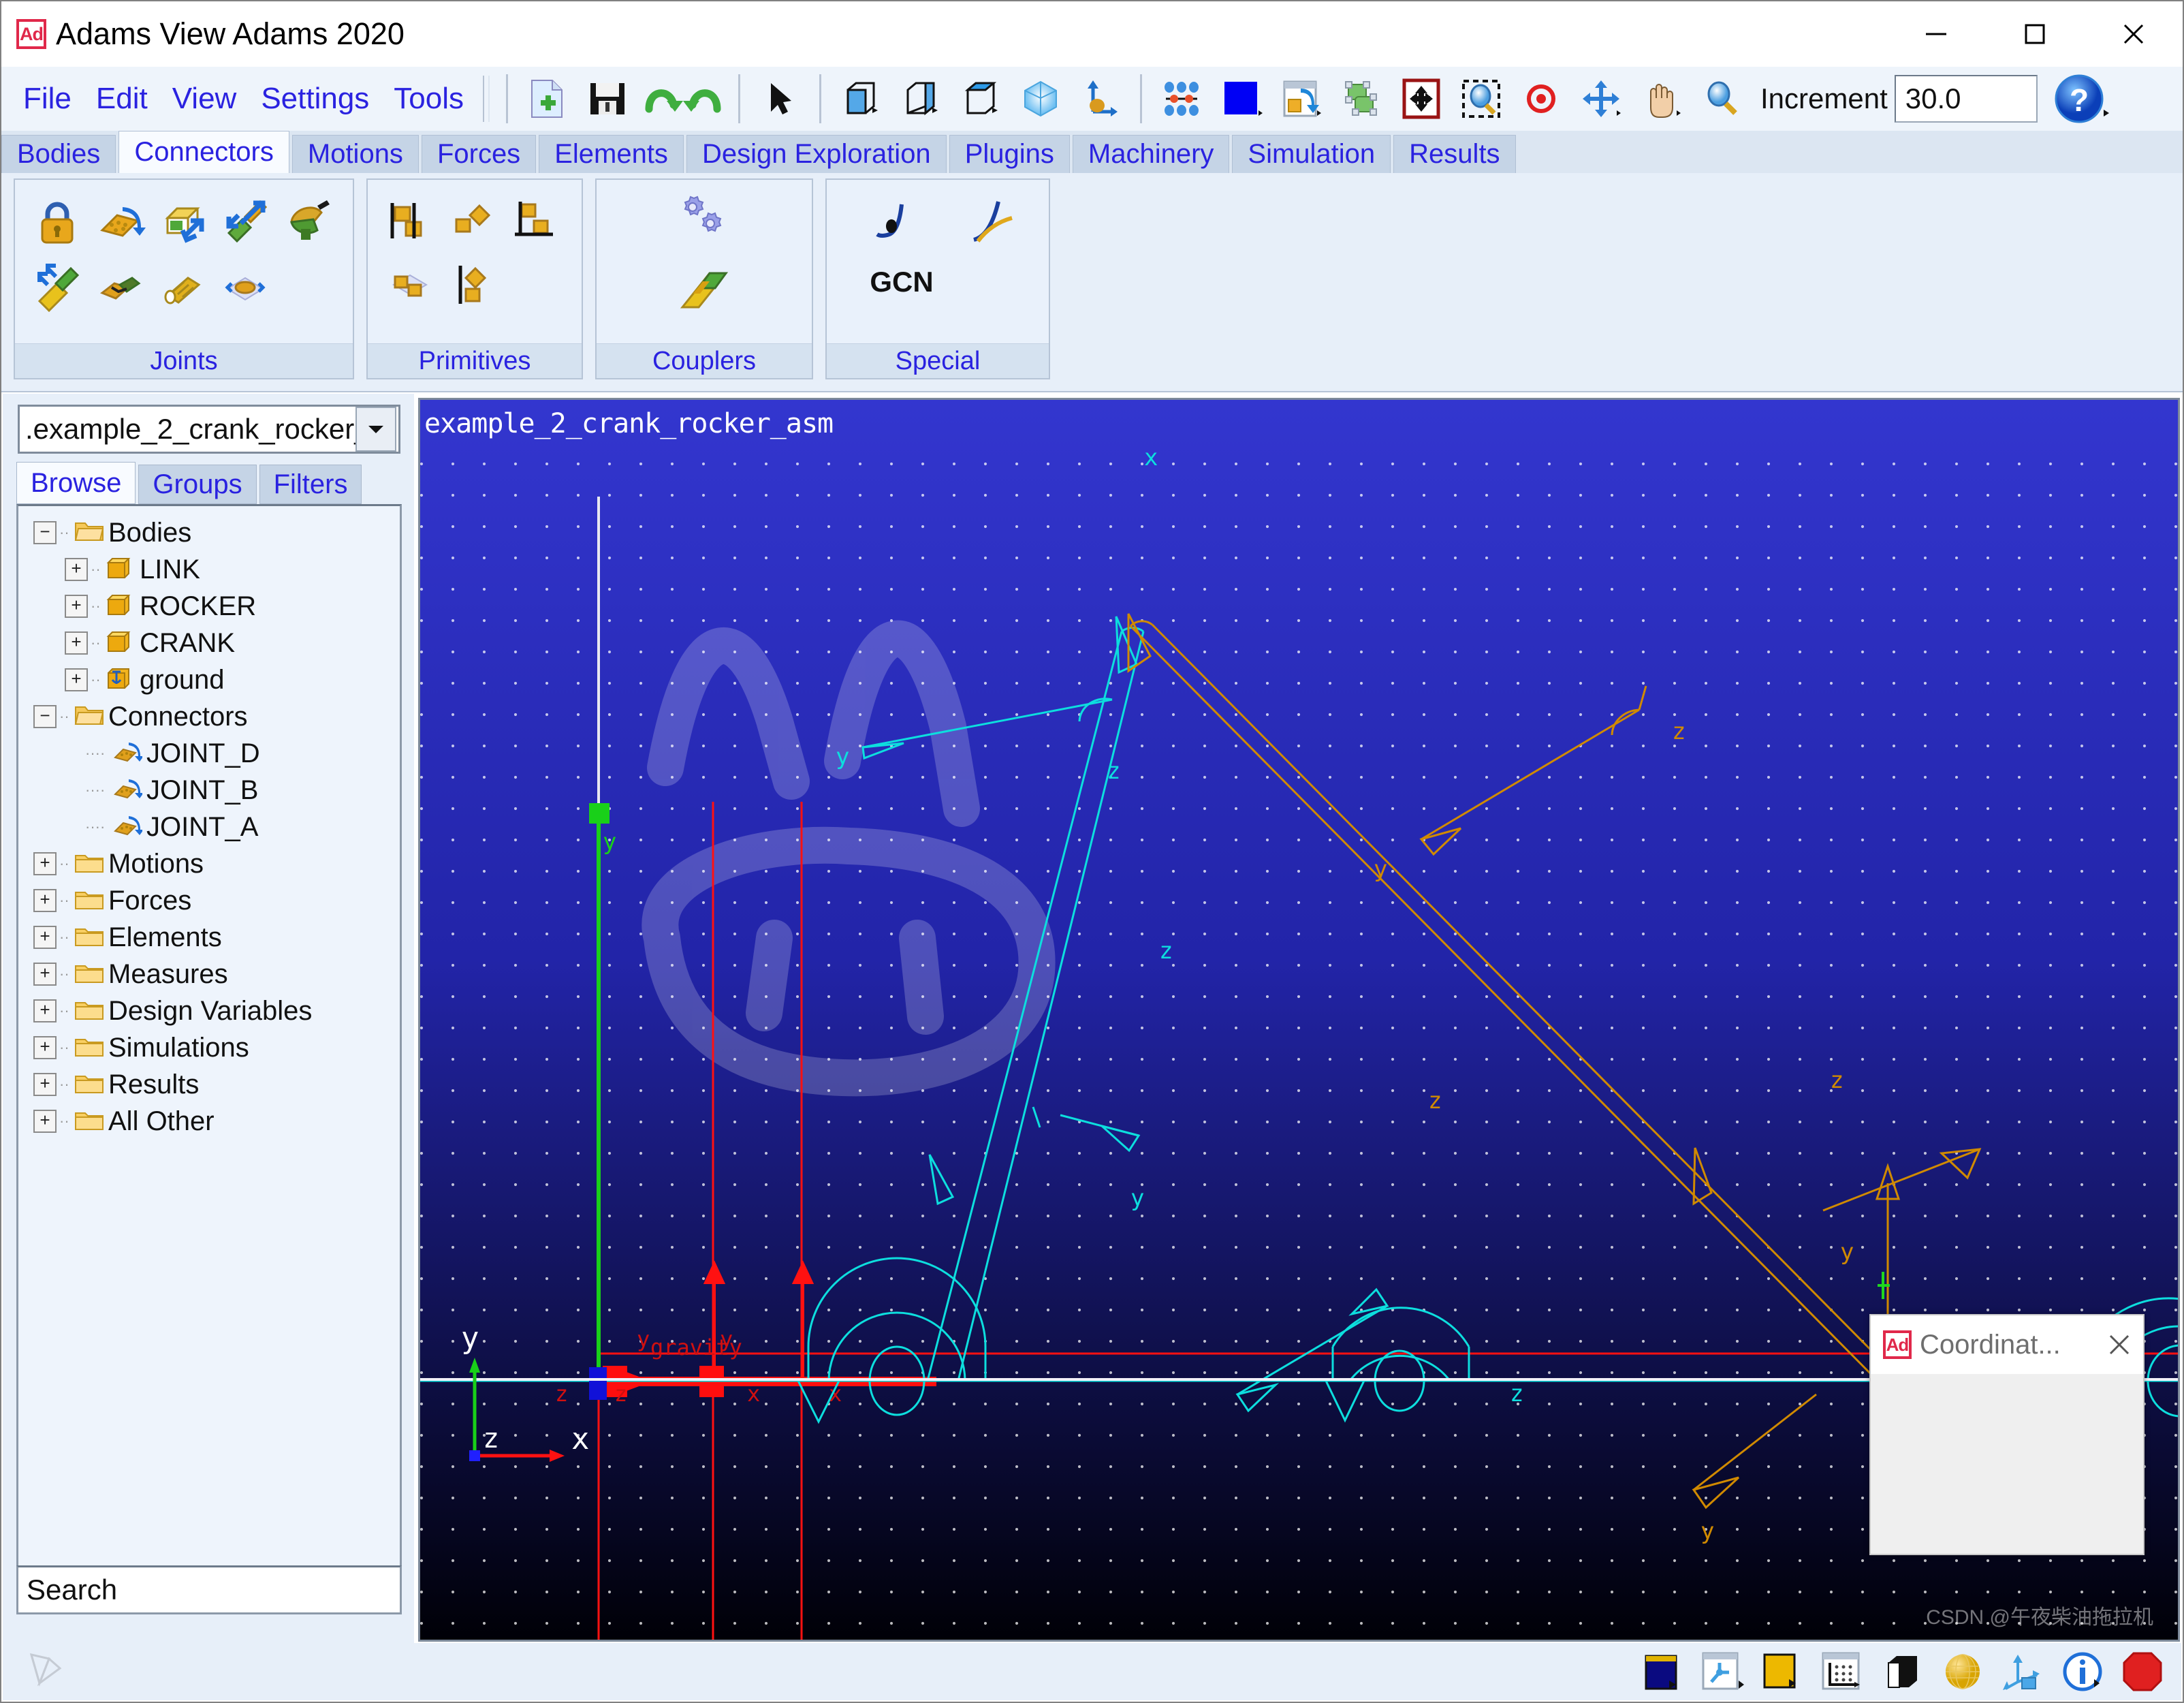 The width and height of the screenshot is (2184, 1703). Describe the element at coordinates (209, 1011) in the screenshot. I see `tree-item-design-variables: + ·· Design Variables` at that location.